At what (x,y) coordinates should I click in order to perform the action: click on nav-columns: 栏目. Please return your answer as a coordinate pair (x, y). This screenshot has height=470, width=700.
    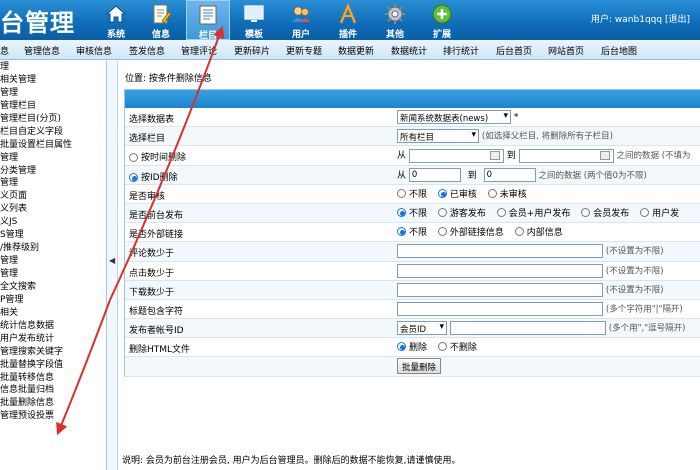
    Looking at the image, I should click on (208, 20).